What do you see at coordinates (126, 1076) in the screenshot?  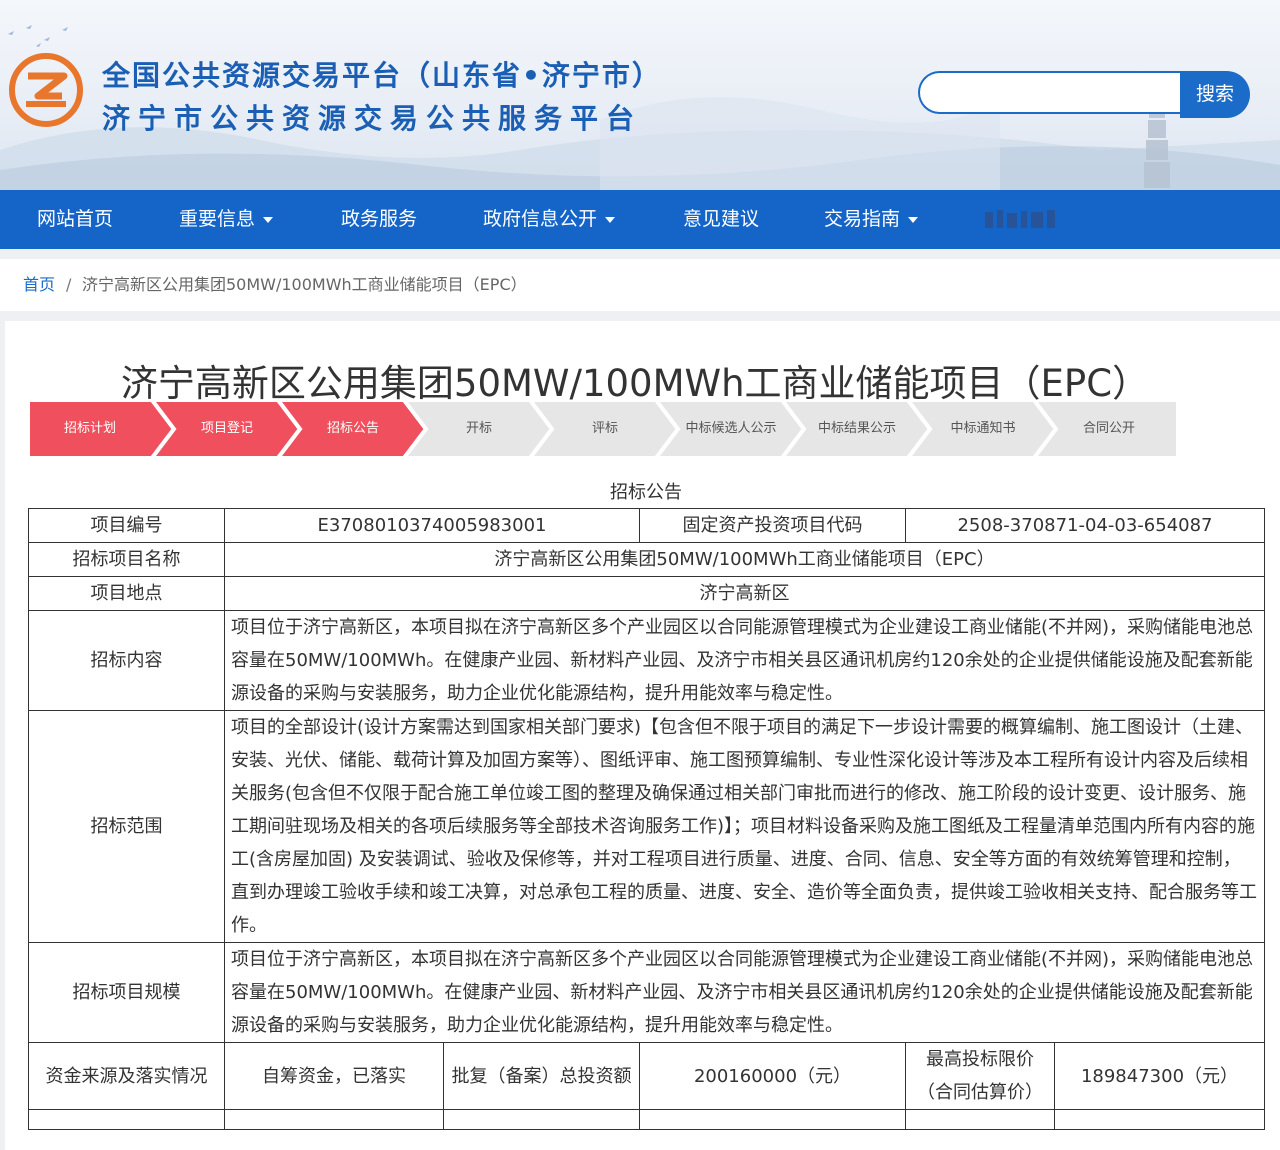 I see `fund-source-label: 资金来源及落实情况` at bounding box center [126, 1076].